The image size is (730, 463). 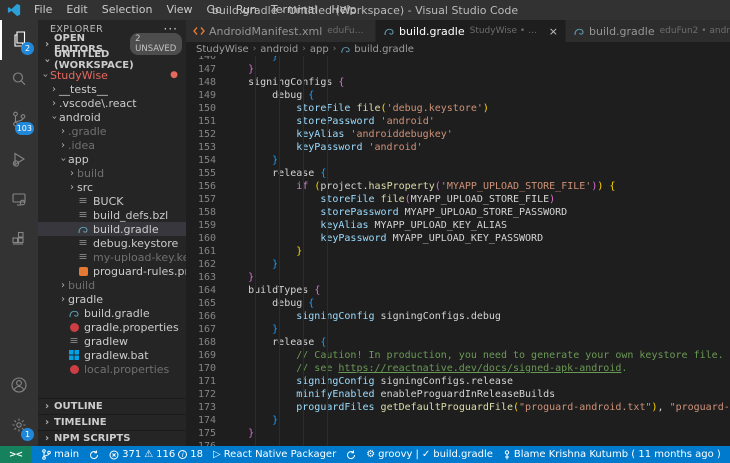 I want to click on tree-file-buck: ≡ BUCK, so click(x=112, y=201).